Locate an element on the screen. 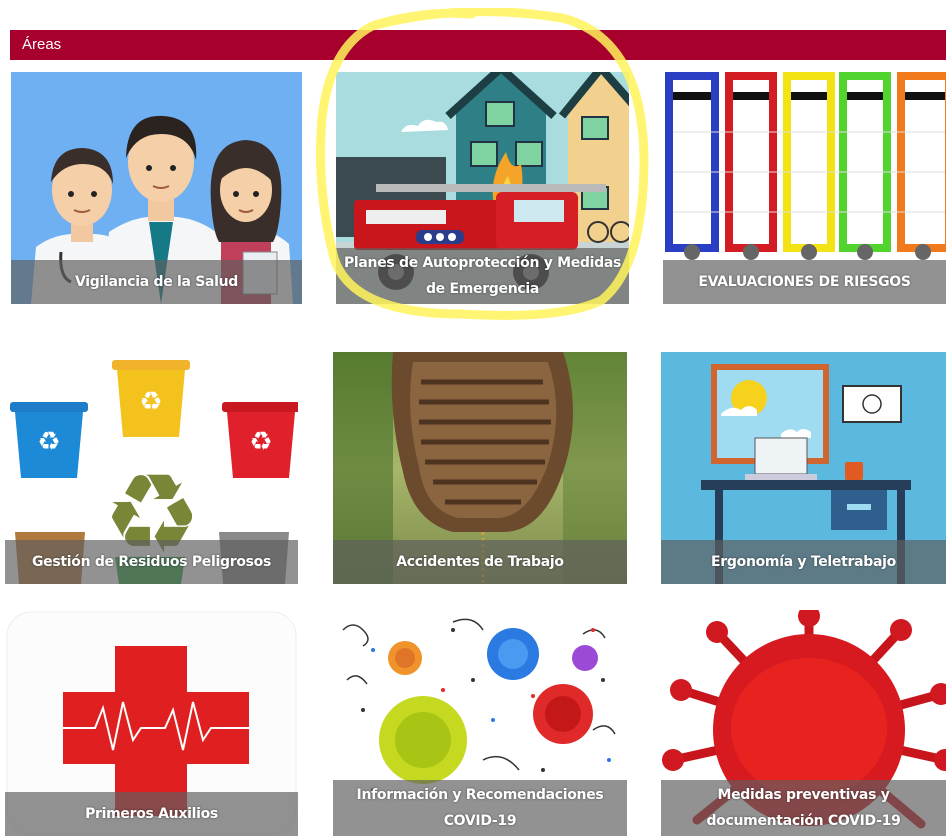 This screenshot has width=946, height=836. tile-ergonomia-teletrabajo: Ergonomía y Teletrabajo is located at coordinates (803, 468).